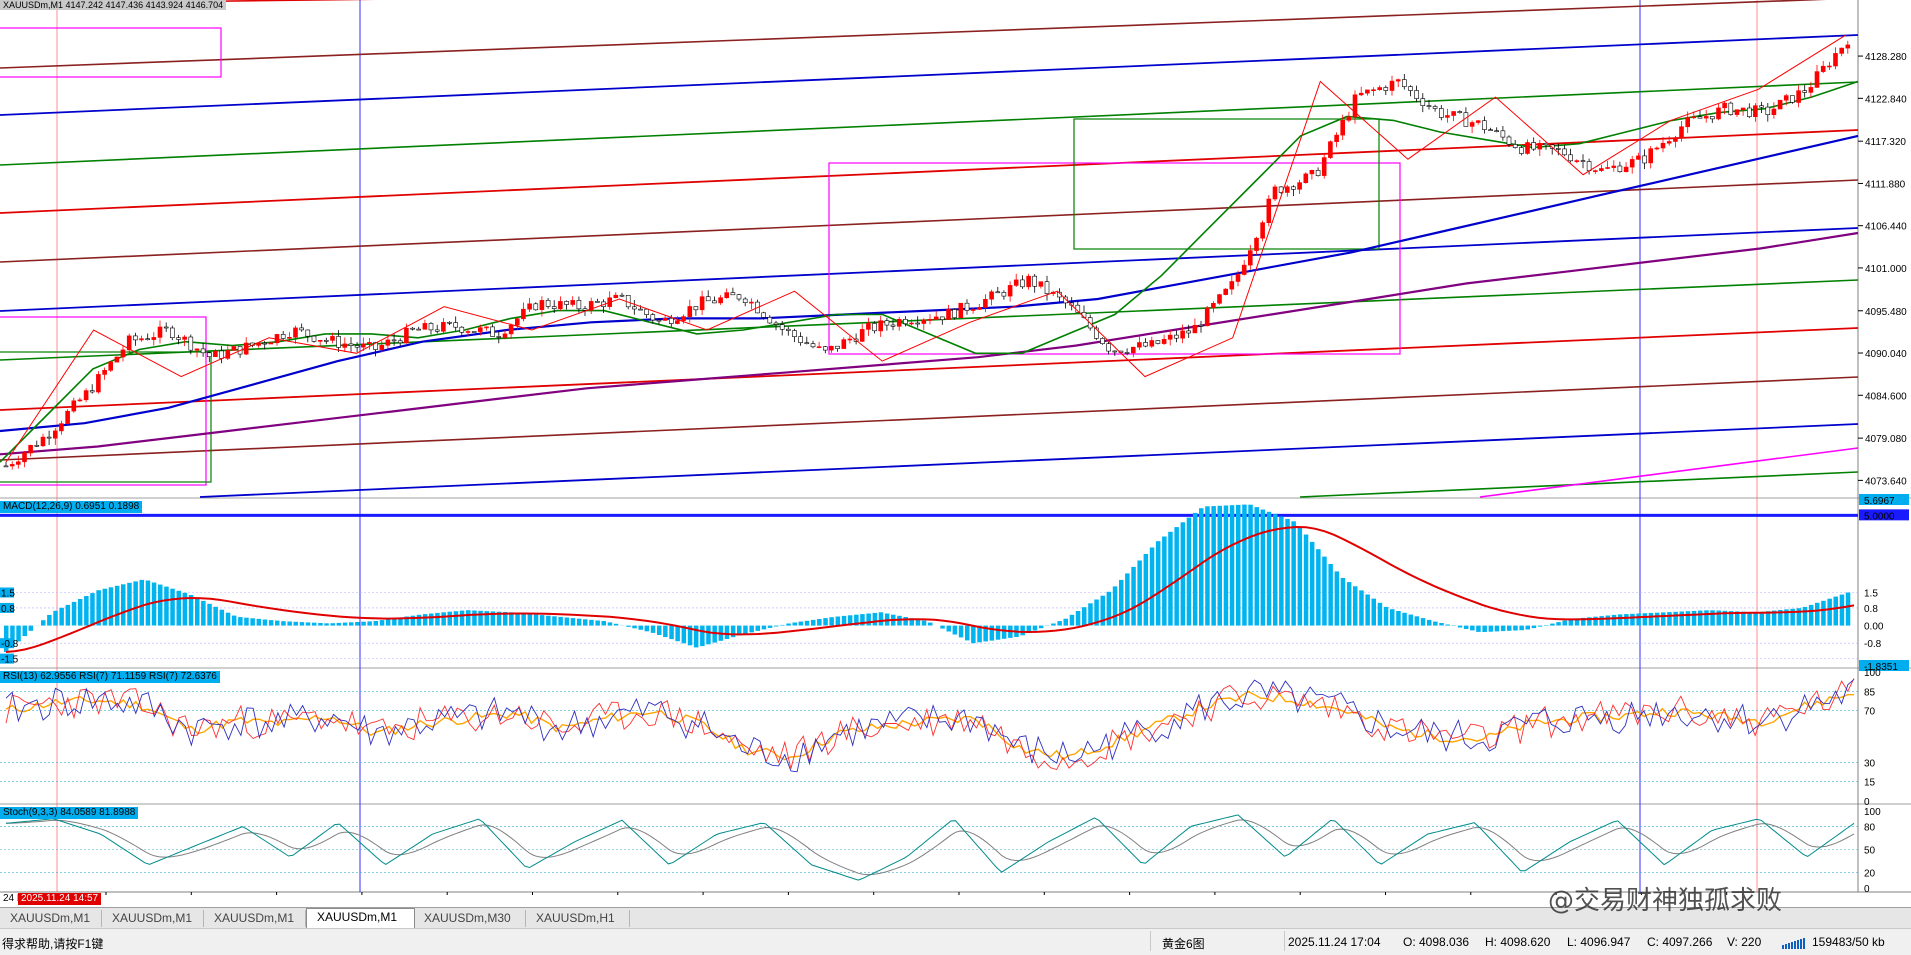 The image size is (1911, 955). I want to click on price-axis-label: 4117.320, so click(1885, 142).